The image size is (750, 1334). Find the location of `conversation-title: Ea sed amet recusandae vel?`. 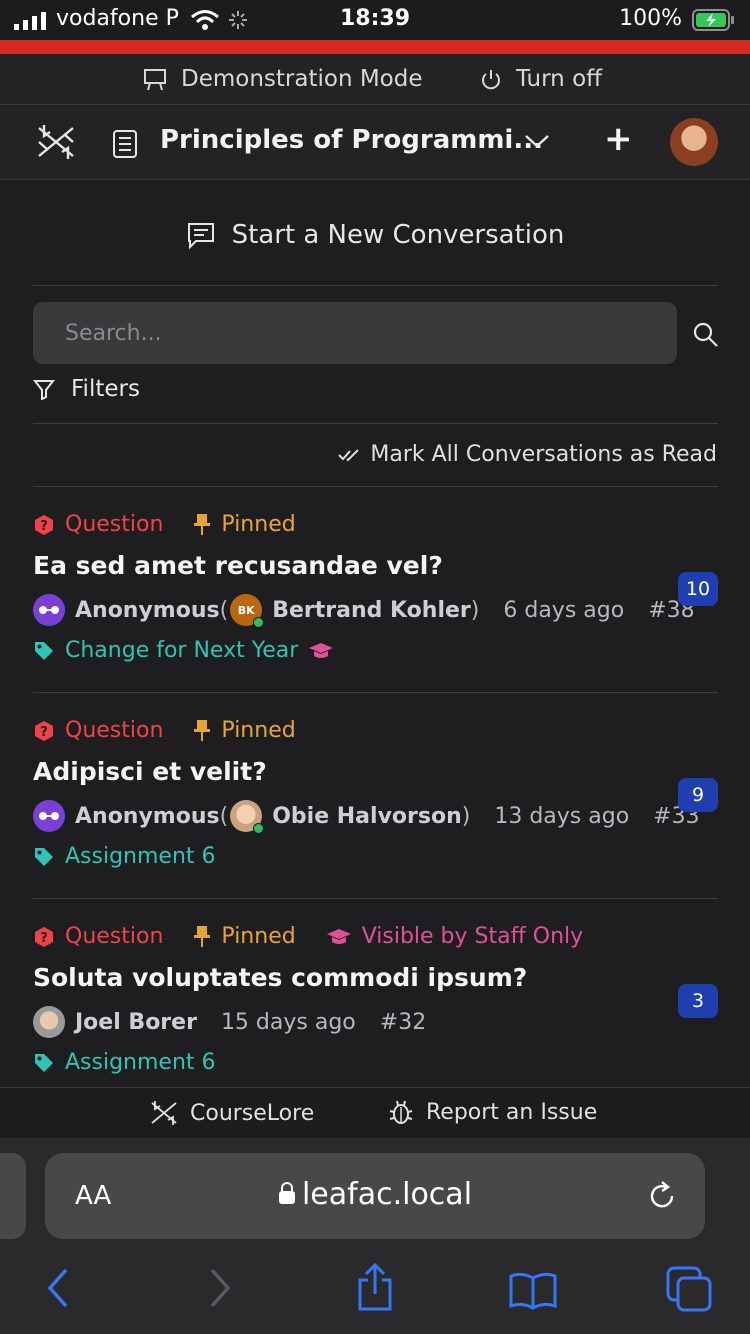

conversation-title: Ea sed amet recusandae vel? is located at coordinates (238, 565).